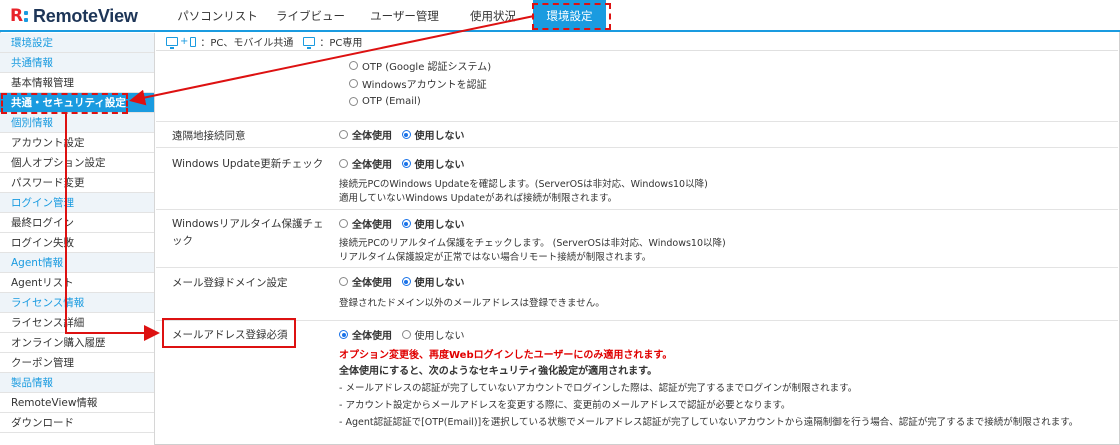  I want to click on sidebar-item-download: ダウンロード, so click(77, 423).